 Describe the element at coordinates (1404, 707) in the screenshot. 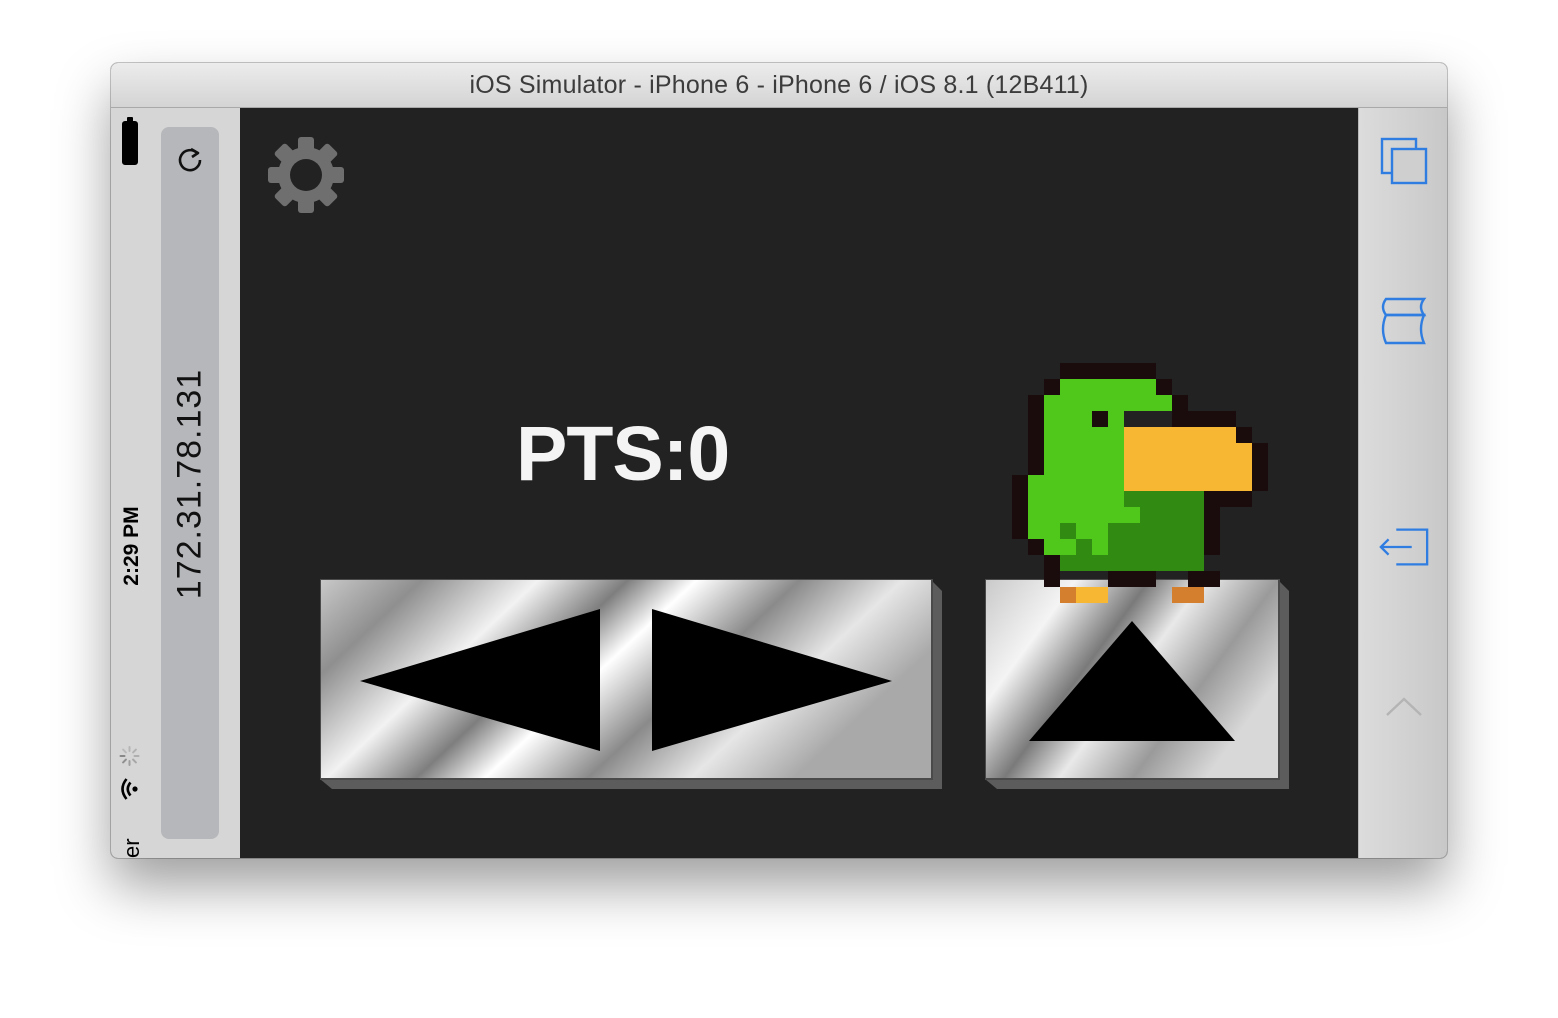

I see `chevron-up-icon` at that location.